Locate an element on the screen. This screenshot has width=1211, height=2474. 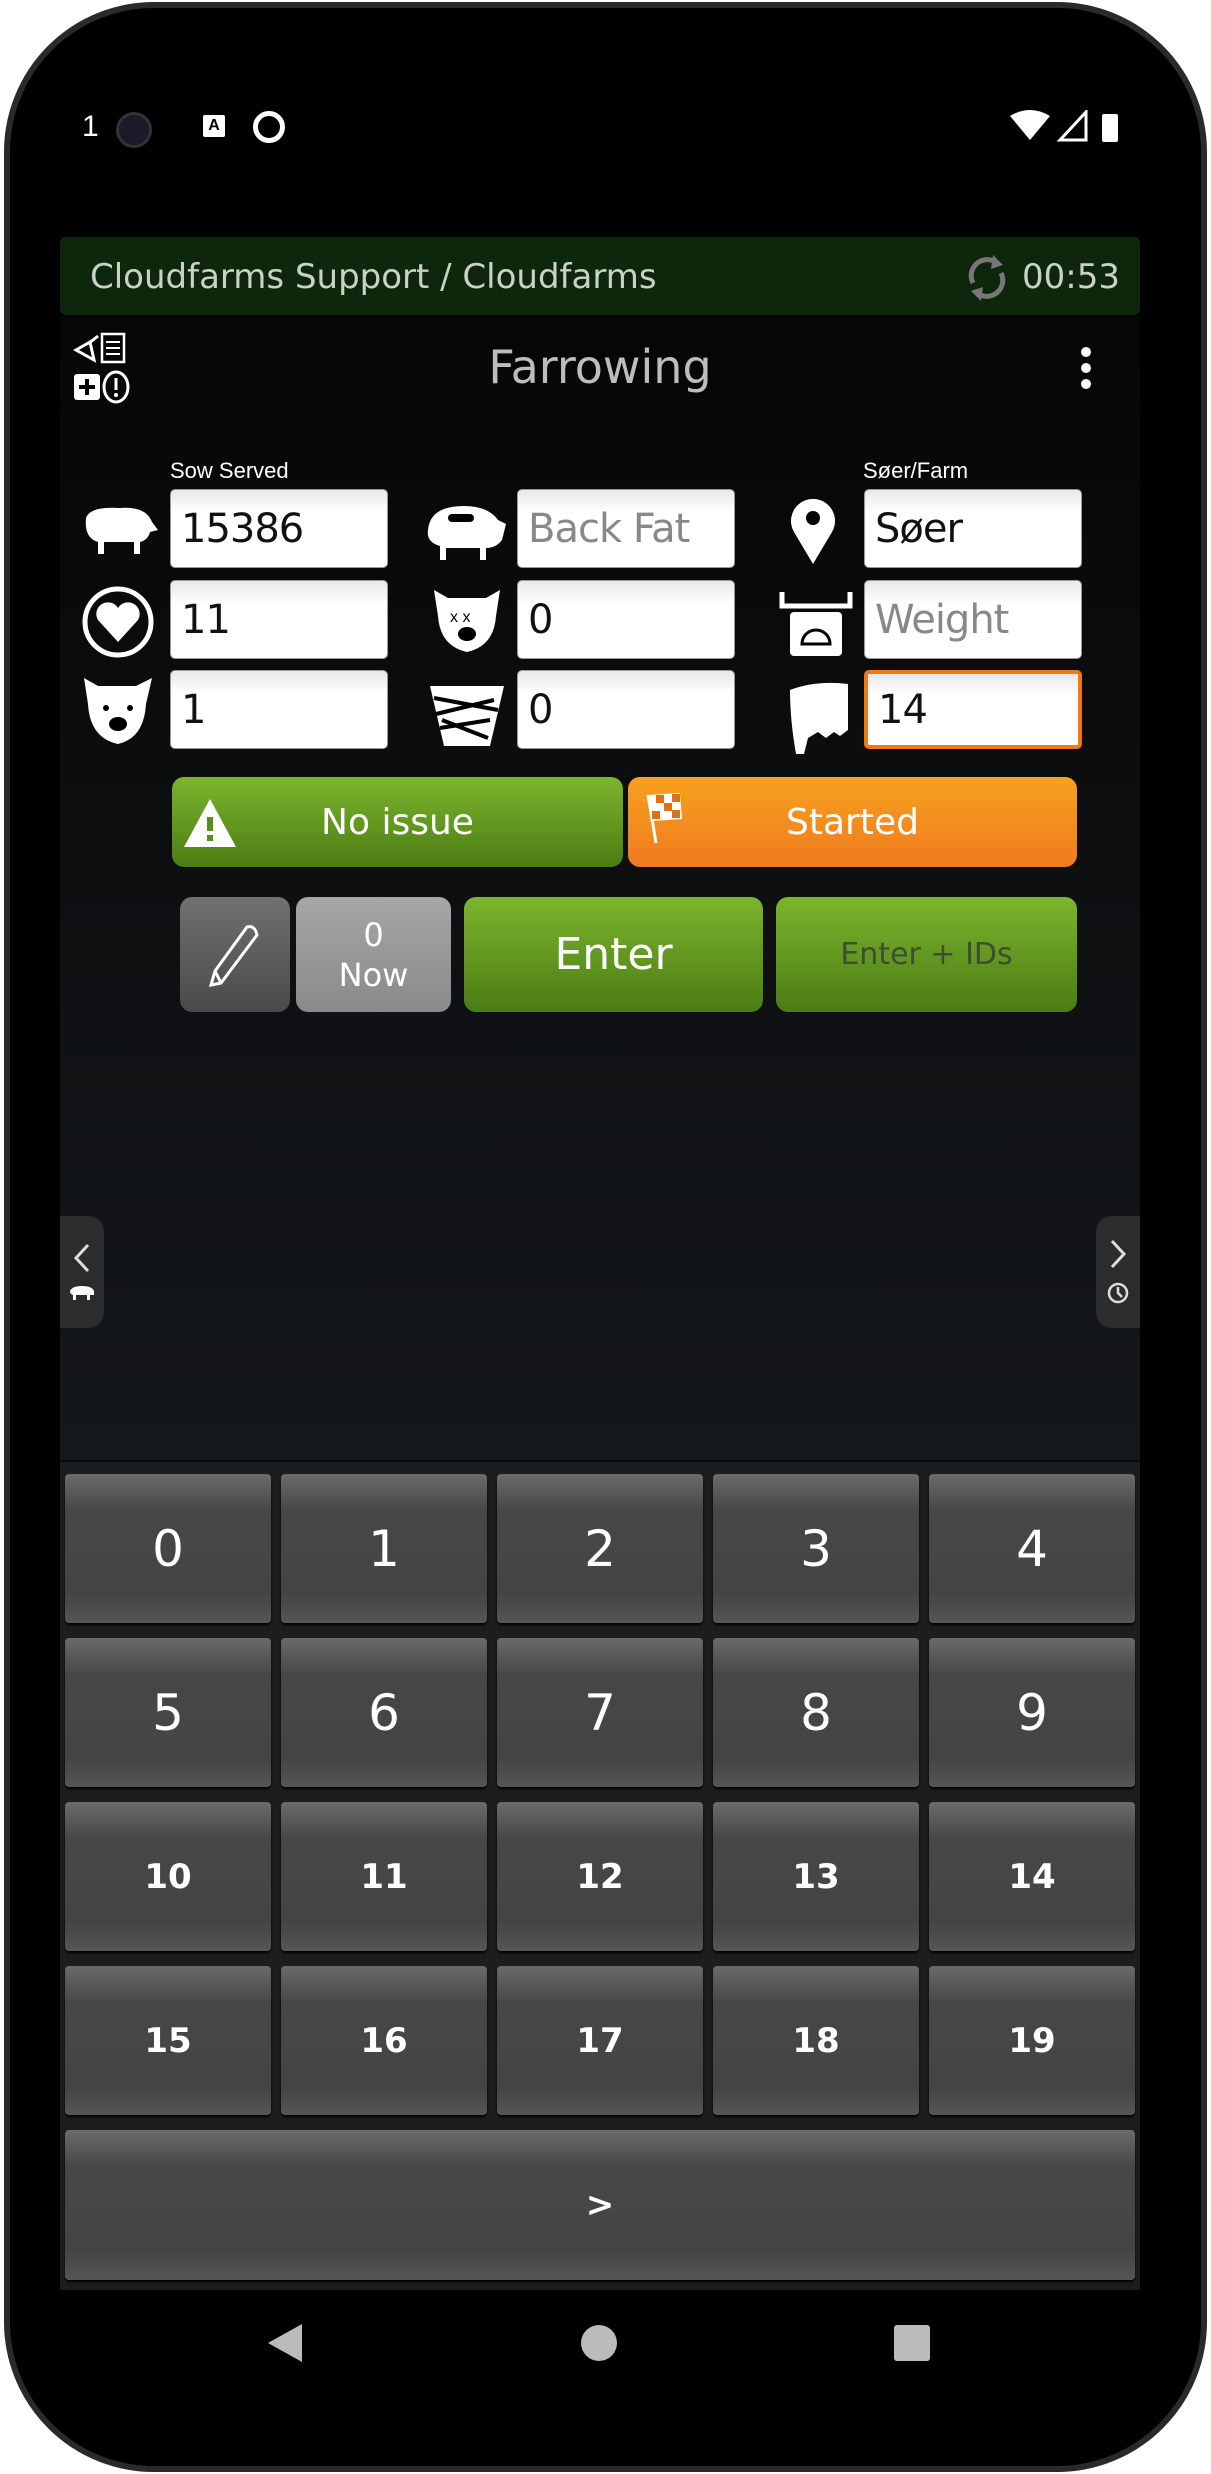
keypad-key-18: 18 is located at coordinates (816, 2040).